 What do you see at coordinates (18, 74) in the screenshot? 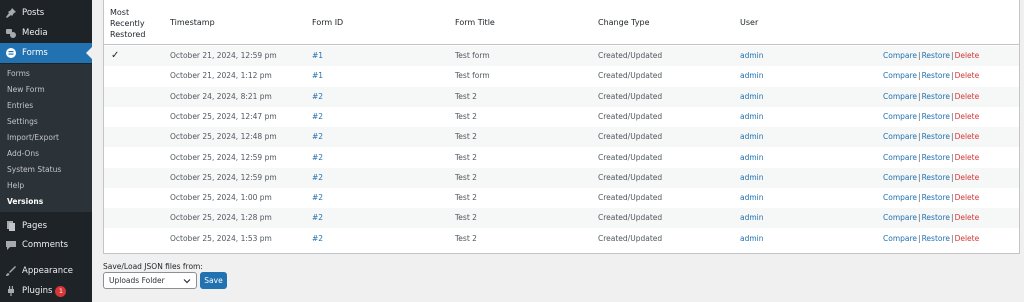
I see `submenu-item-forms: Forms` at bounding box center [18, 74].